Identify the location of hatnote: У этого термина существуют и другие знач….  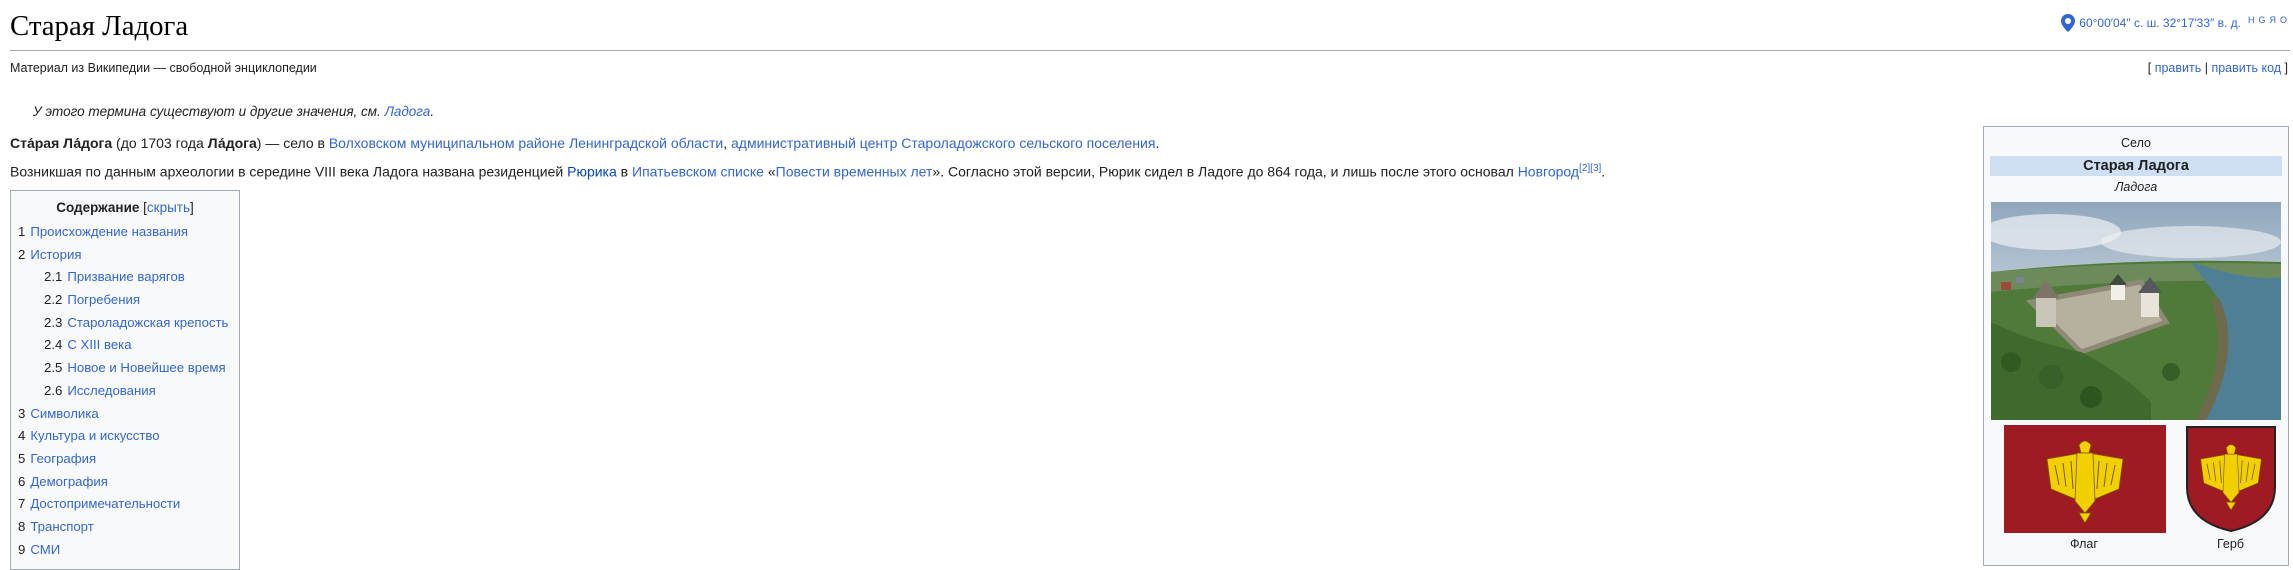
(233, 111).